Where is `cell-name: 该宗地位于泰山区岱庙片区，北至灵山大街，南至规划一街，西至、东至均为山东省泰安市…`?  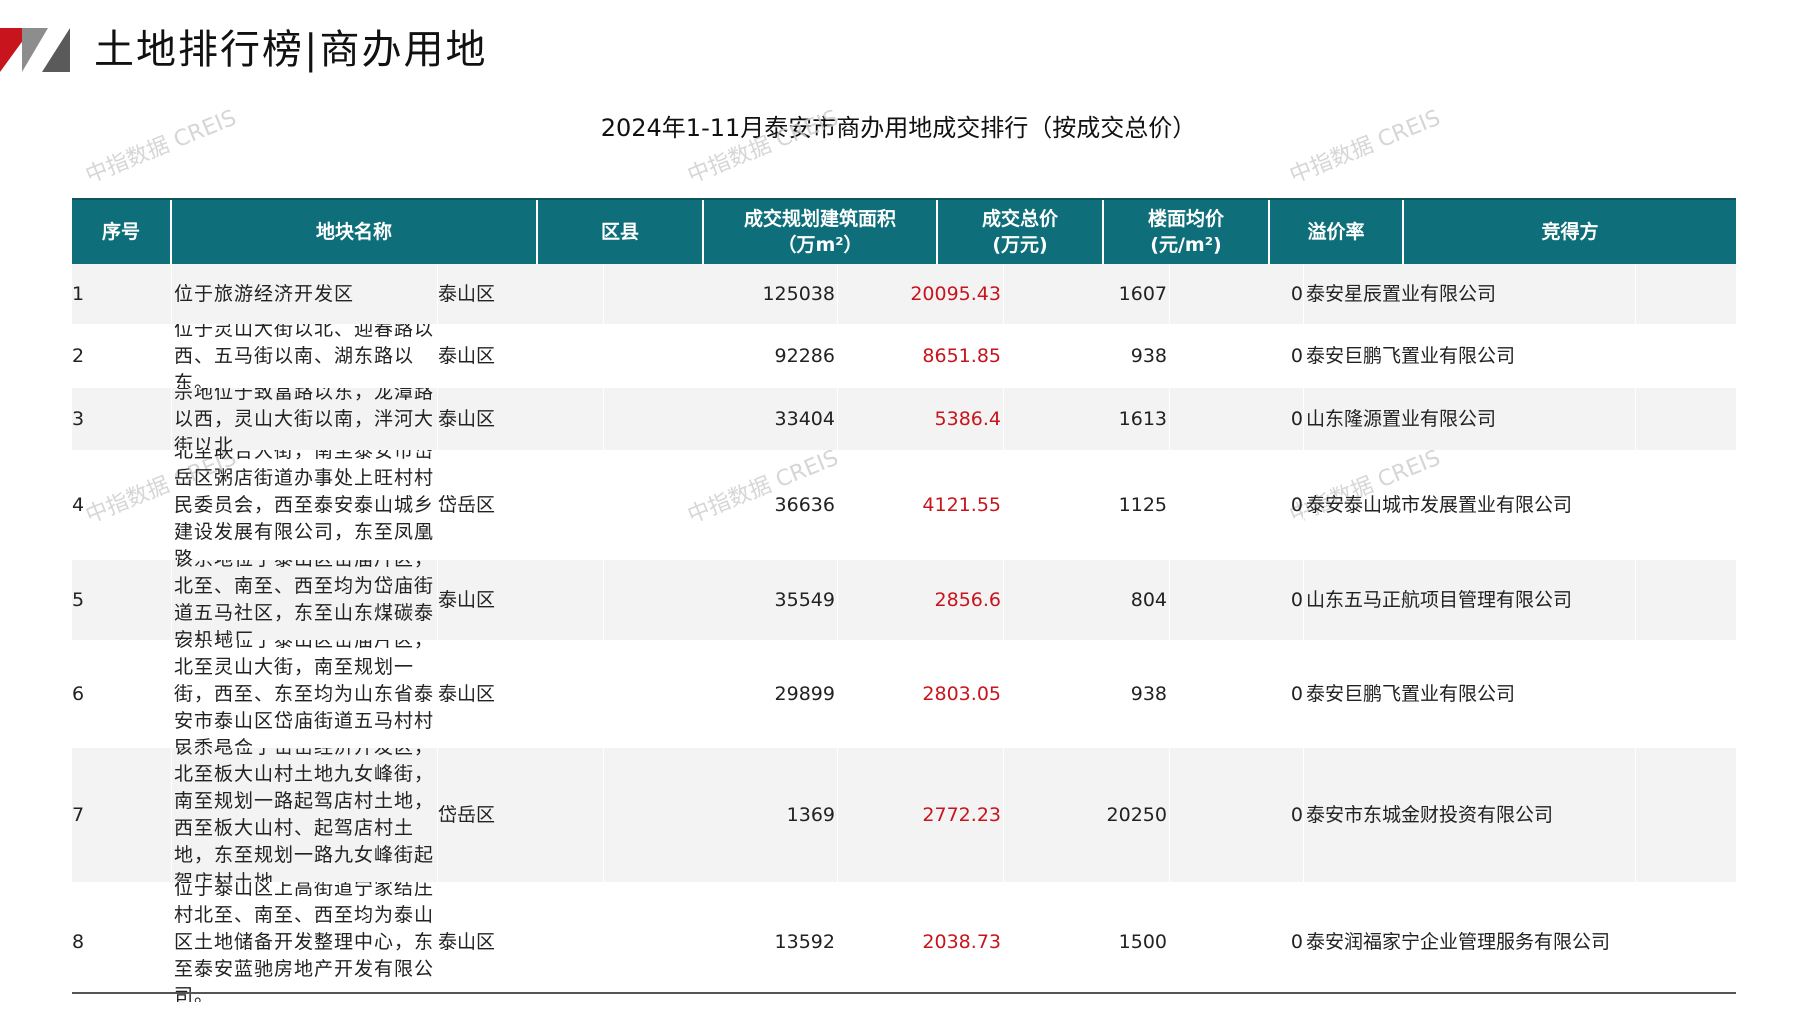 cell-name: 该宗地位于泰山区岱庙片区，北至灵山大街，南至规划一街，西至、东至均为山东省泰安市… is located at coordinates (255, 694).